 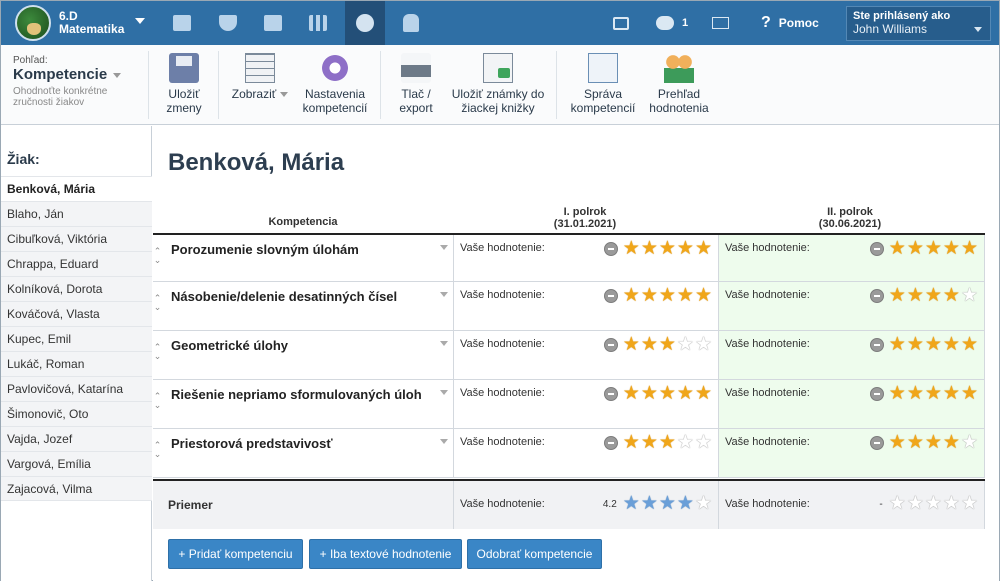 What do you see at coordinates (76, 413) in the screenshot?
I see `student-list-item: Šimonovič, Oto` at bounding box center [76, 413].